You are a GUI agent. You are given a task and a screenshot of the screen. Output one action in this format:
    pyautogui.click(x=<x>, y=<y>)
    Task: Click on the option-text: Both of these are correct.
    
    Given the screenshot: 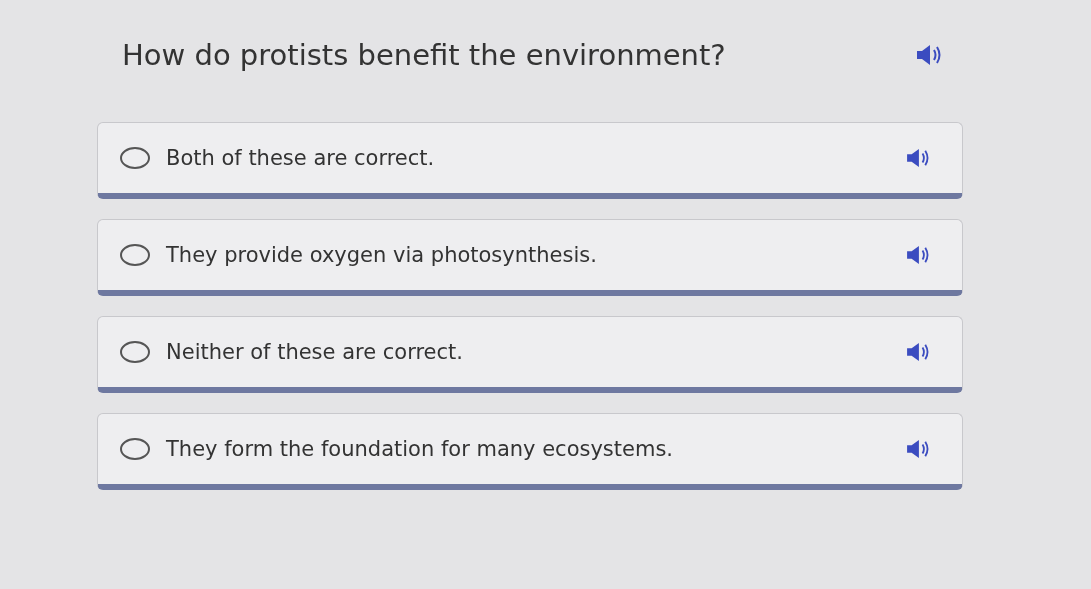 What is the action you would take?
    pyautogui.click(x=301, y=158)
    